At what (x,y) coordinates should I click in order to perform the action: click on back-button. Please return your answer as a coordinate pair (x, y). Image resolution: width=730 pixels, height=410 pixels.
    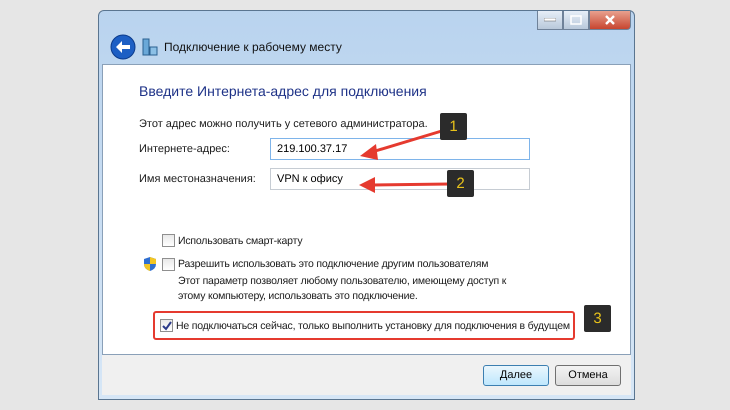
    Looking at the image, I should click on (123, 47).